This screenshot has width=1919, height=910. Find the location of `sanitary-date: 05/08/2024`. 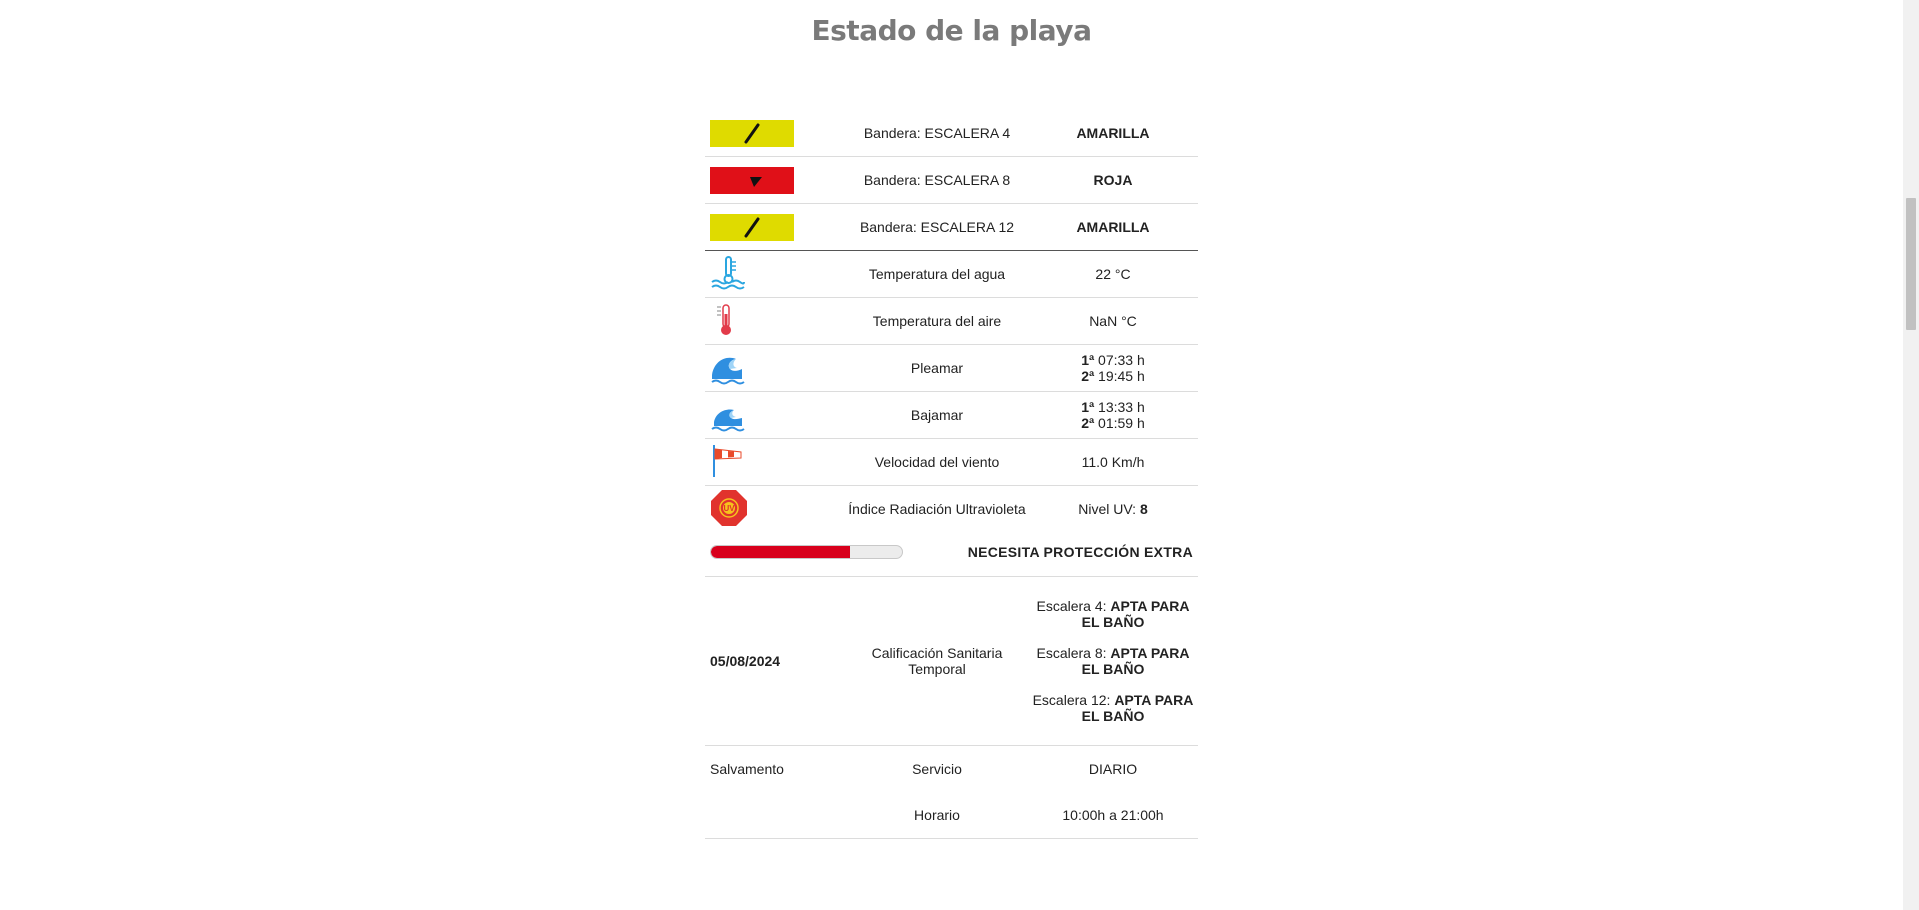

sanitary-date: 05/08/2024 is located at coordinates (745, 661).